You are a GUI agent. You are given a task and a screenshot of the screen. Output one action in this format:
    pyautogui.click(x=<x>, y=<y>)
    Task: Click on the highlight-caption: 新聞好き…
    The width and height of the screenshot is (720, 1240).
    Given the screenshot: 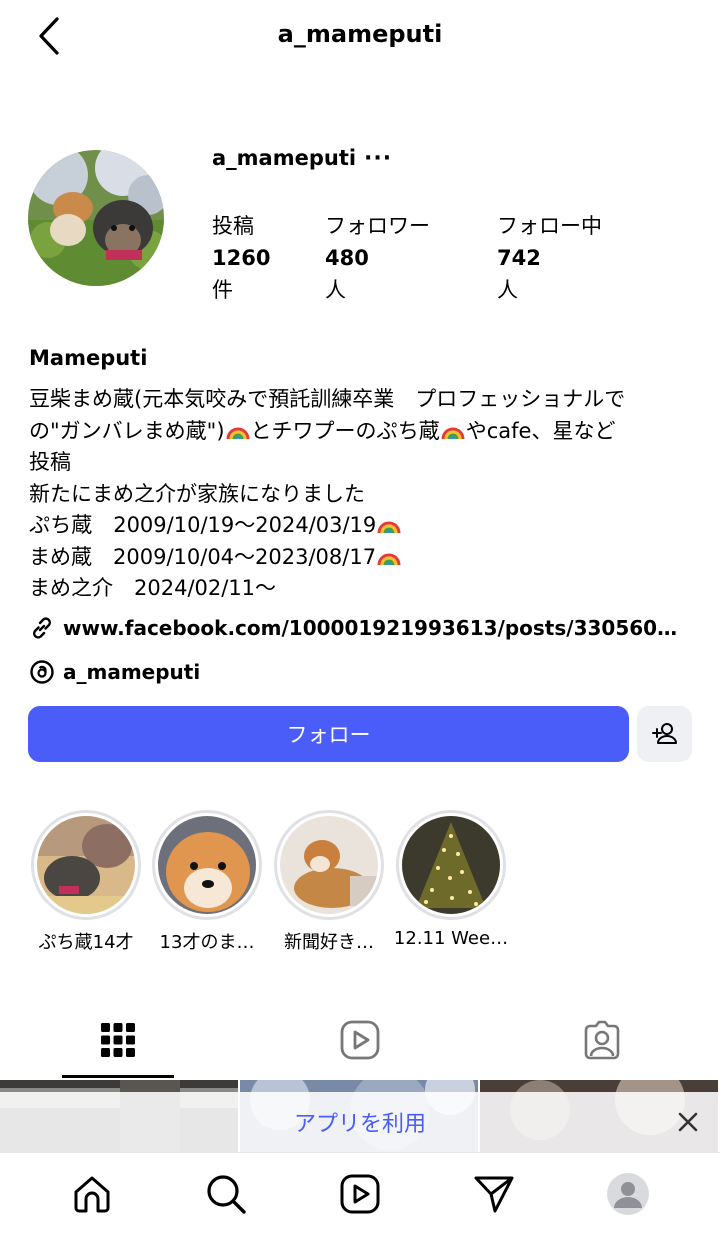 What is the action you would take?
    pyautogui.click(x=329, y=942)
    